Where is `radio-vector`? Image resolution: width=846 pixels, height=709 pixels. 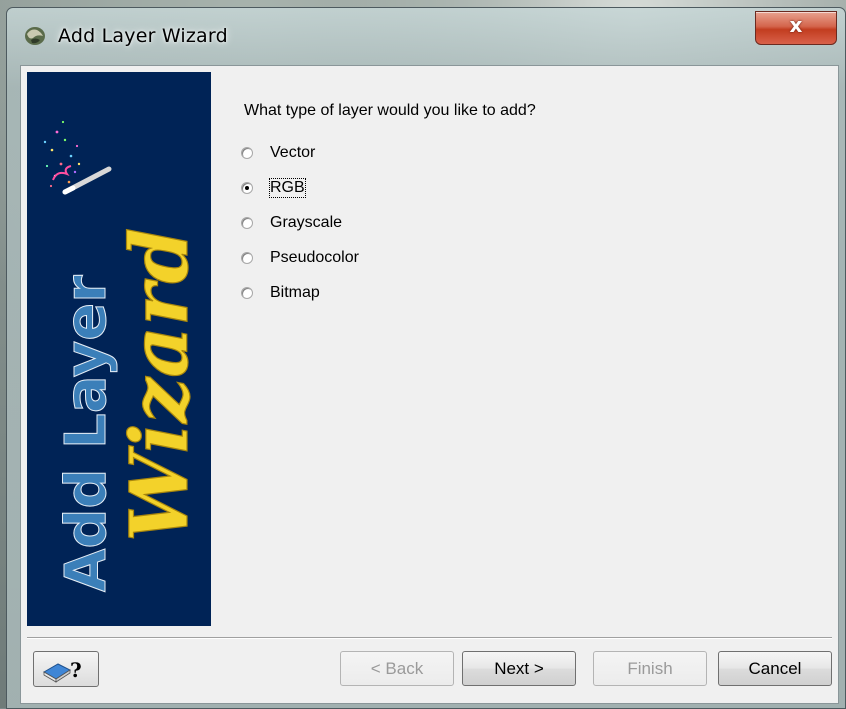
radio-vector is located at coordinates (247, 153).